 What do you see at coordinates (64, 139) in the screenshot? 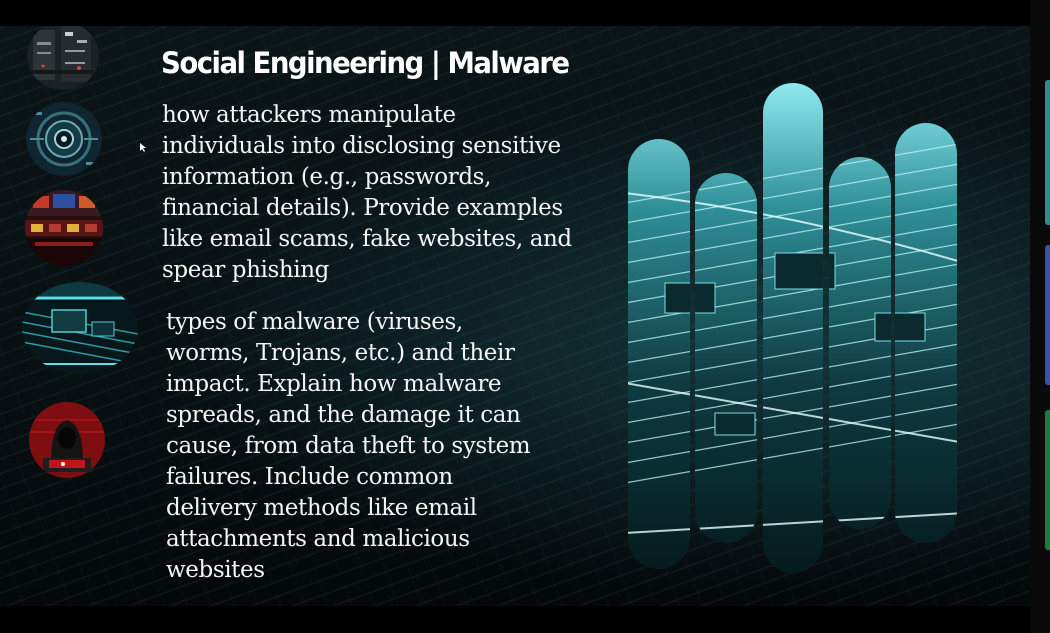
I see `cyber-eye-thumbnail` at bounding box center [64, 139].